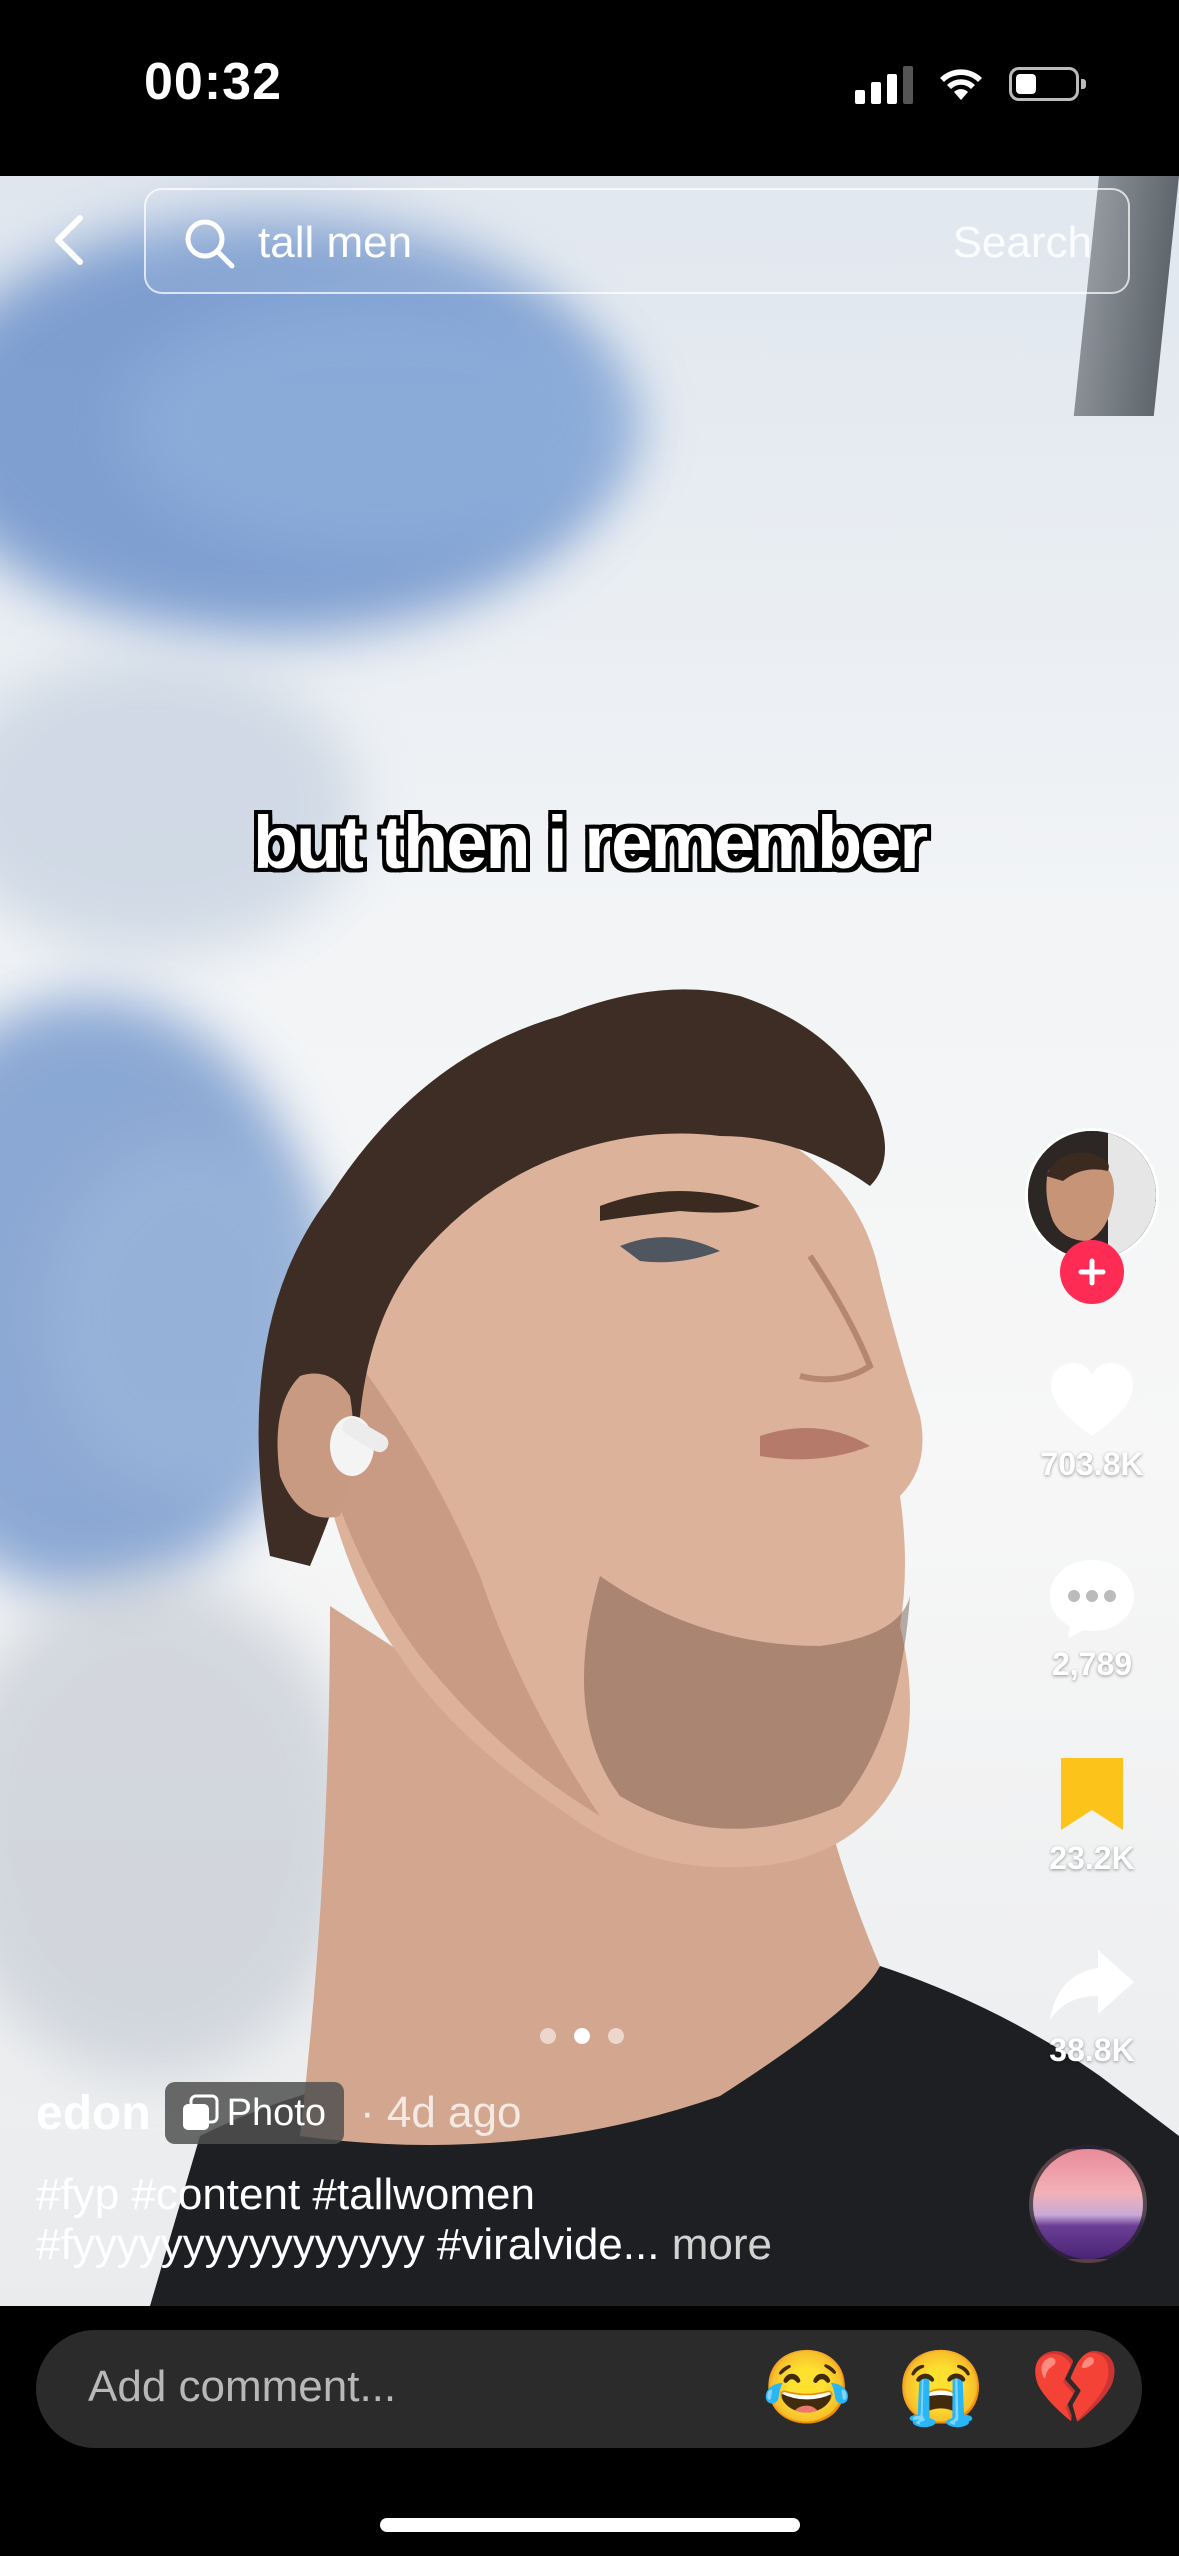  What do you see at coordinates (1047, 84) in the screenshot?
I see `battery-icon` at bounding box center [1047, 84].